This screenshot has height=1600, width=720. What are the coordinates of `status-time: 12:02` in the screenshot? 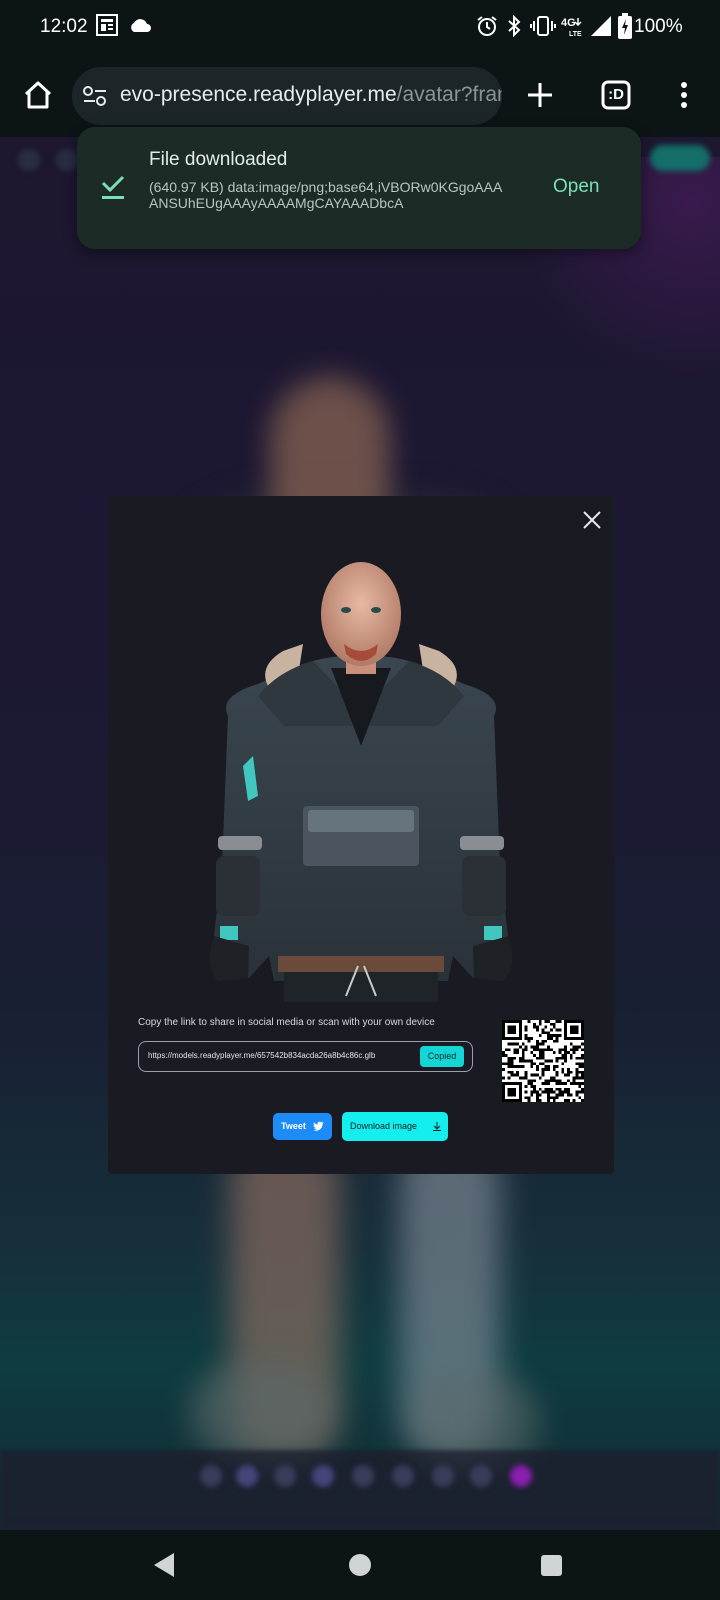 It's located at (64, 26).